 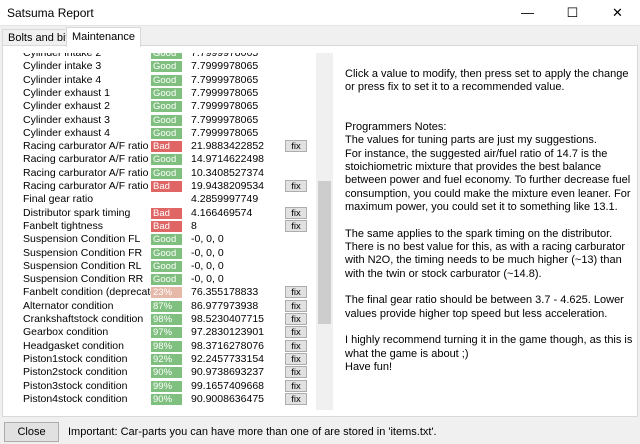 I want to click on part-name: Cylinder intake 4, so click(x=62, y=79).